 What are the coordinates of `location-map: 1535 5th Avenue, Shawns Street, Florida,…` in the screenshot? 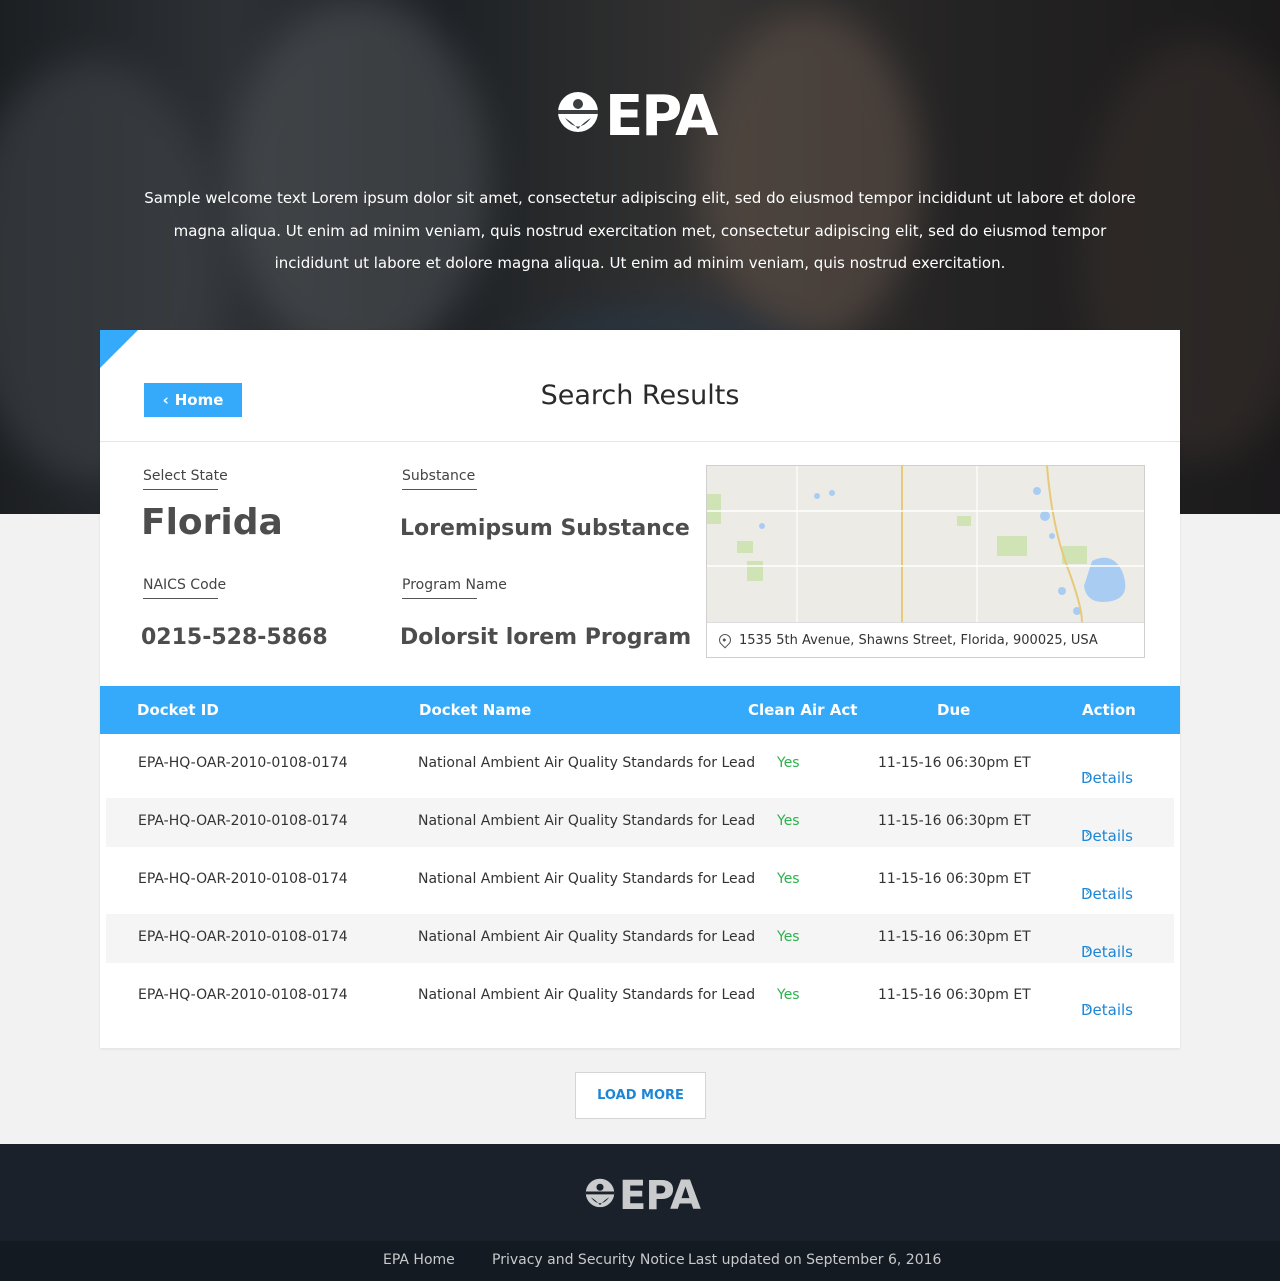 It's located at (925, 561).